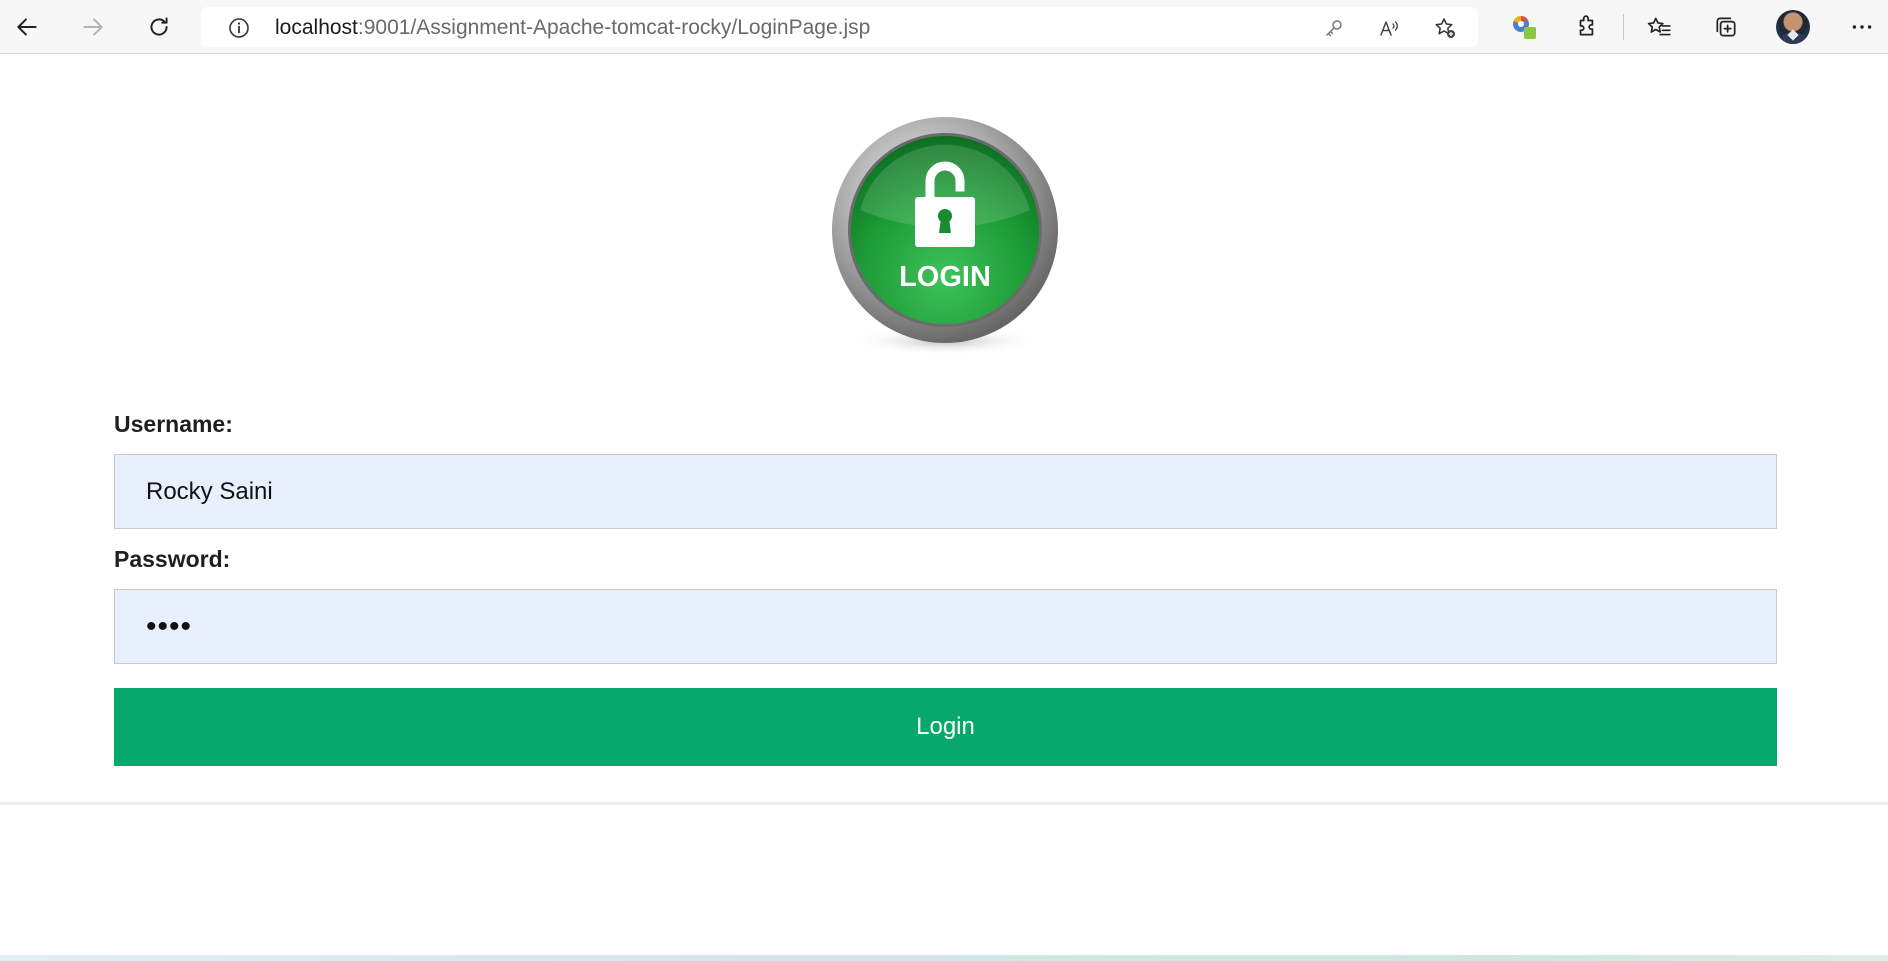 The height and width of the screenshot is (961, 1888). I want to click on password-key-icon, so click(1334, 28).